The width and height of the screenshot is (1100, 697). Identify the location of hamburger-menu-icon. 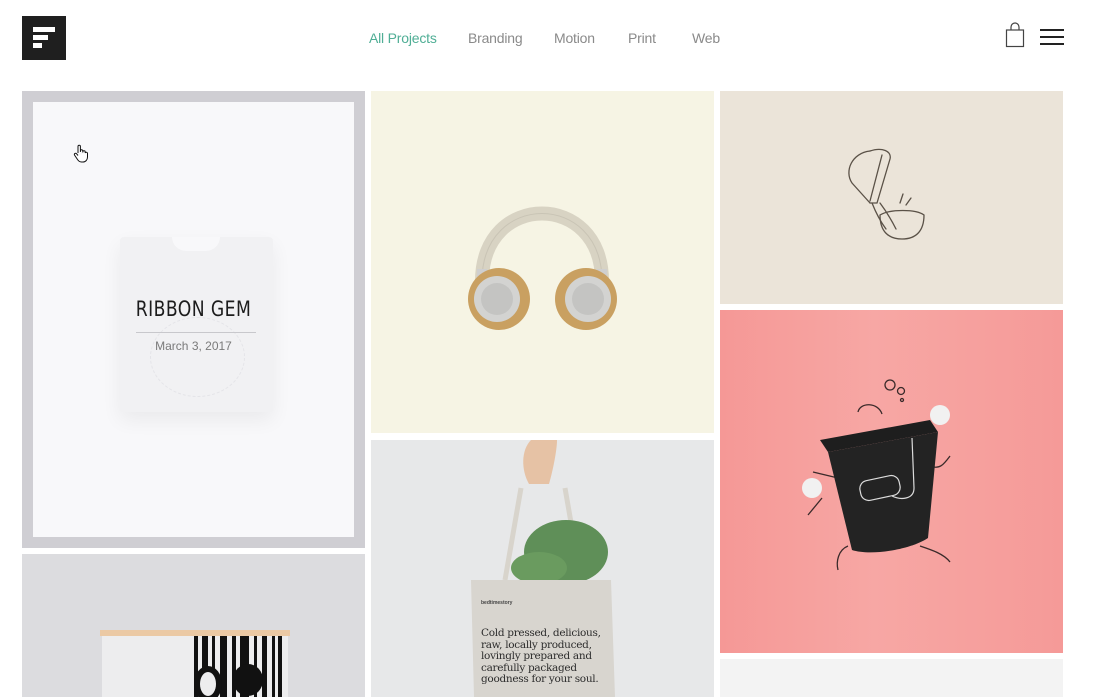
(1052, 38).